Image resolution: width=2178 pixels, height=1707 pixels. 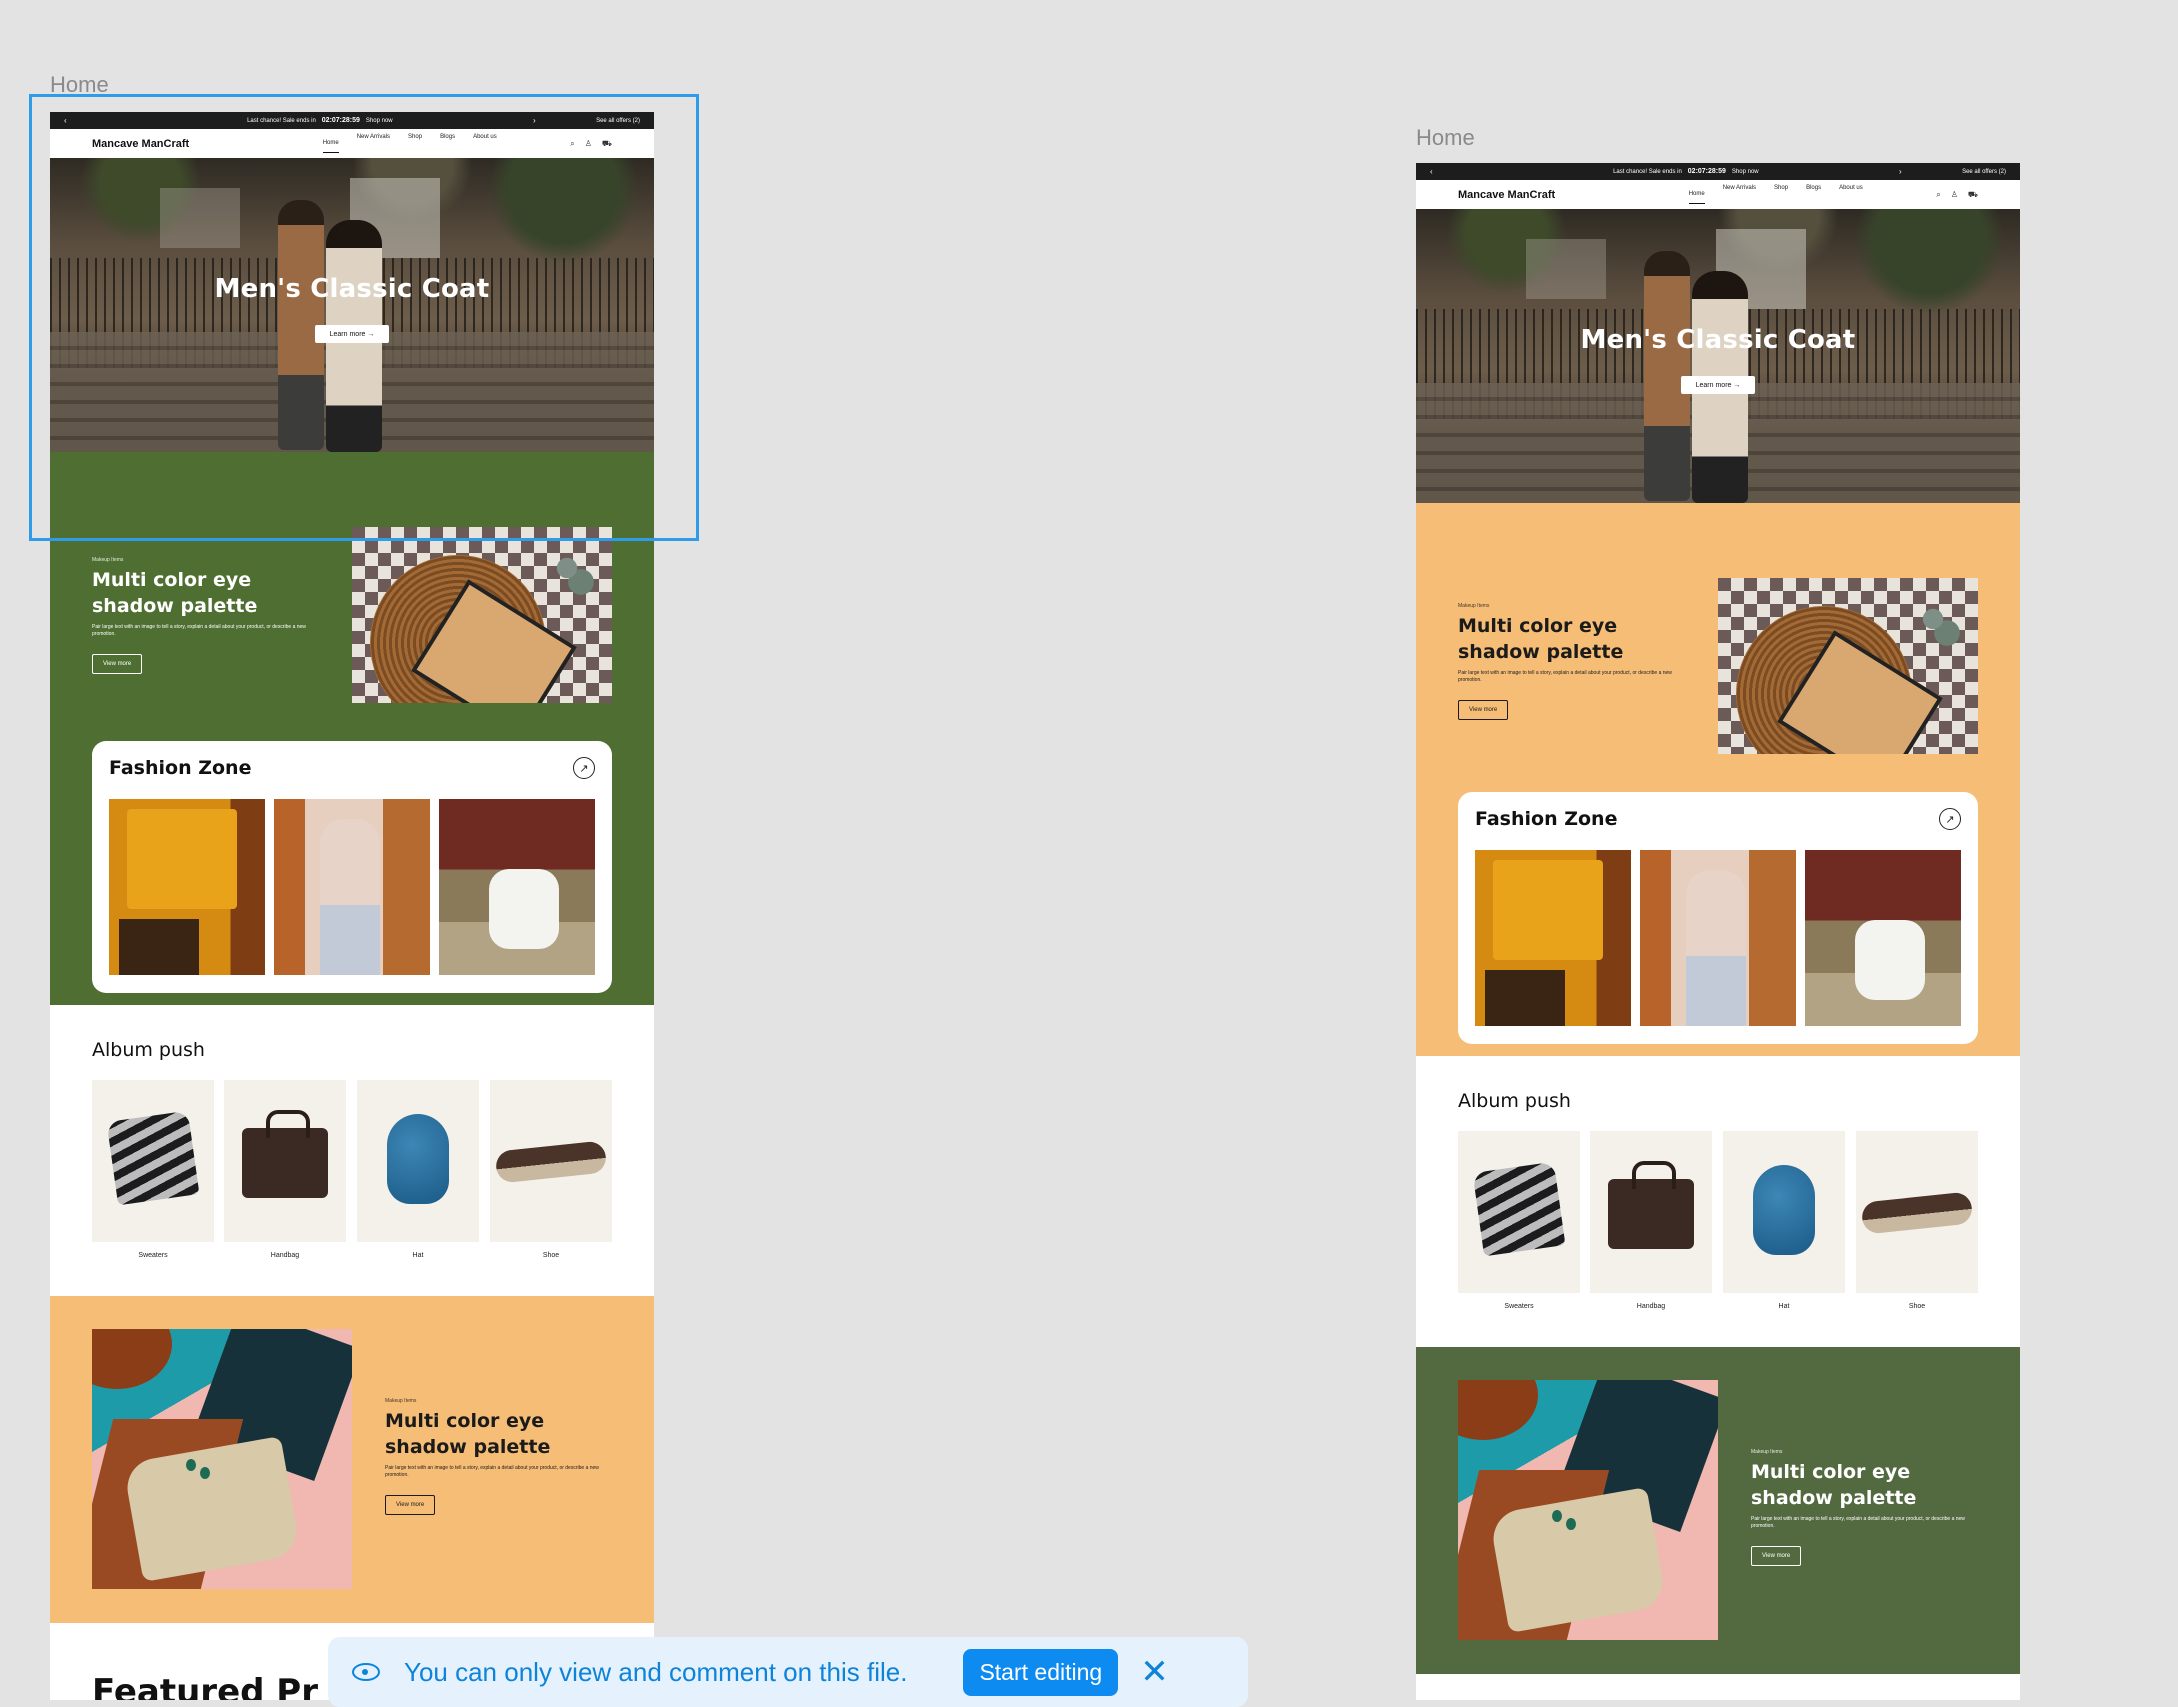 What do you see at coordinates (1154, 1672) in the screenshot?
I see `close-icon: ✕` at bounding box center [1154, 1672].